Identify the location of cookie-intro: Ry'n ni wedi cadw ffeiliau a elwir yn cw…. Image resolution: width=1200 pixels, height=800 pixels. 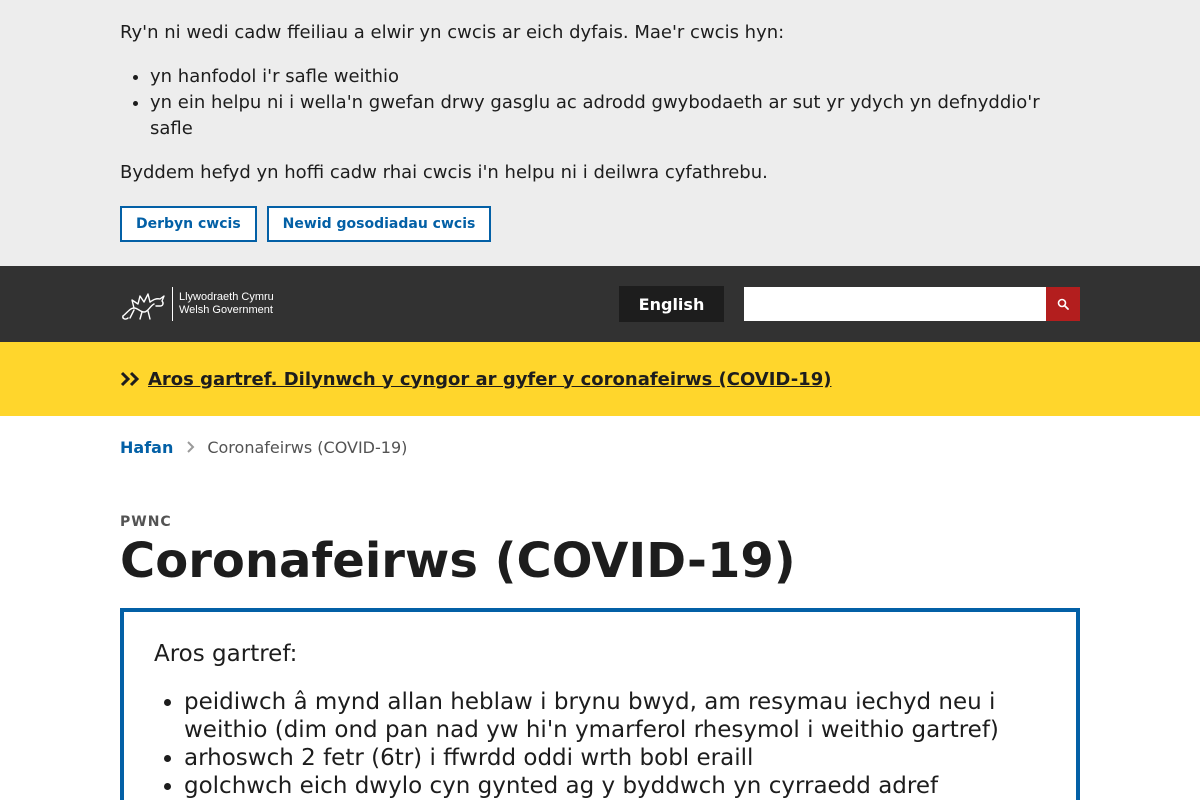
(452, 32).